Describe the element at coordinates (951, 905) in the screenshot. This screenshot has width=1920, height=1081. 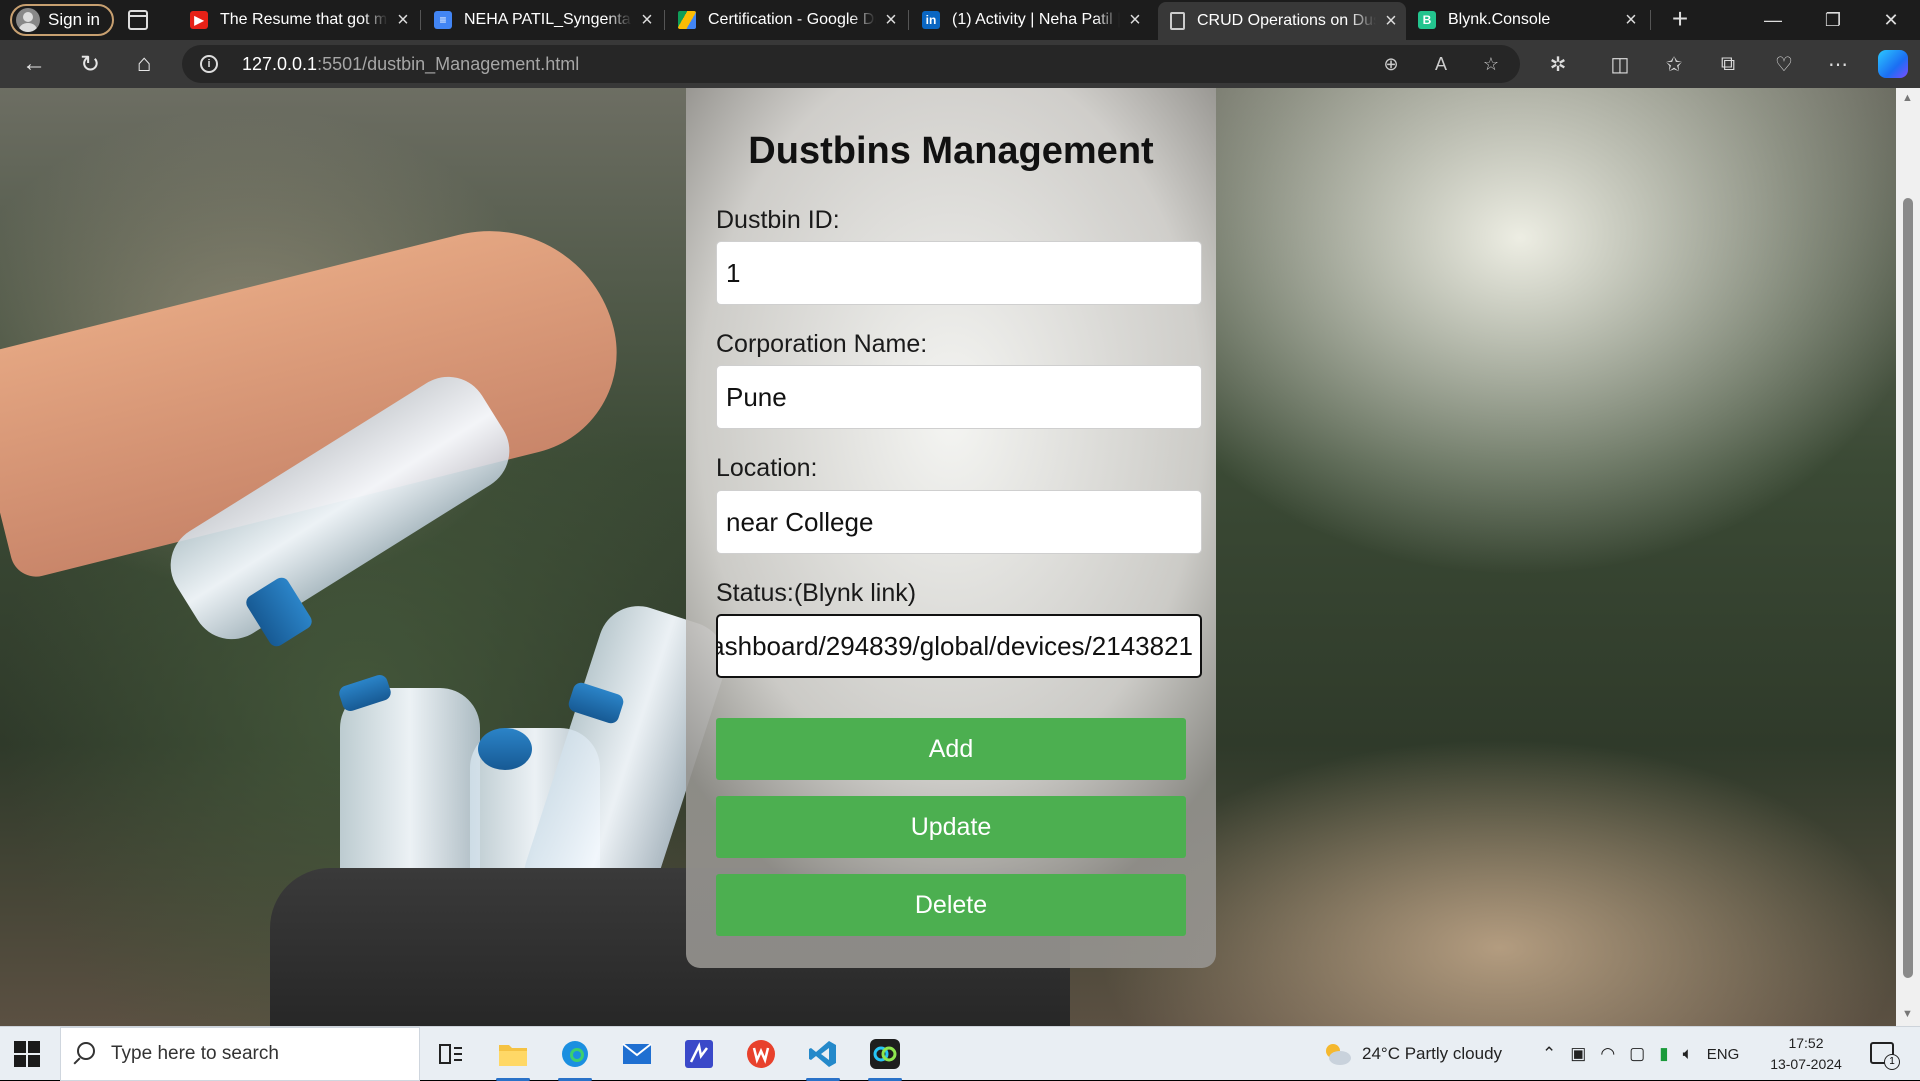
I see `delete-button: Delete` at that location.